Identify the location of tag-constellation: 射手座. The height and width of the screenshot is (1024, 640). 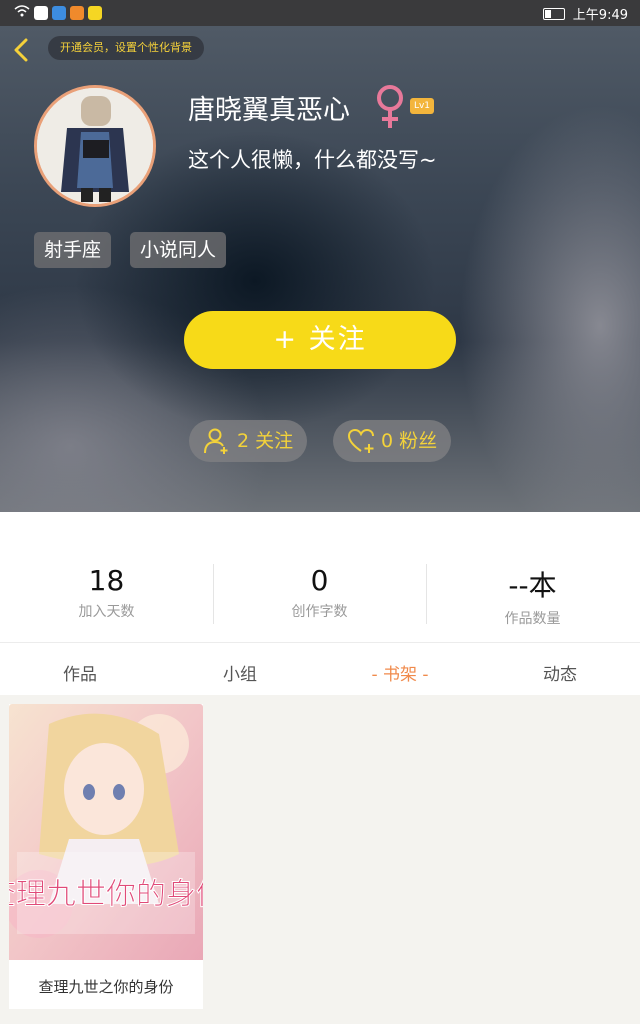
(73, 250).